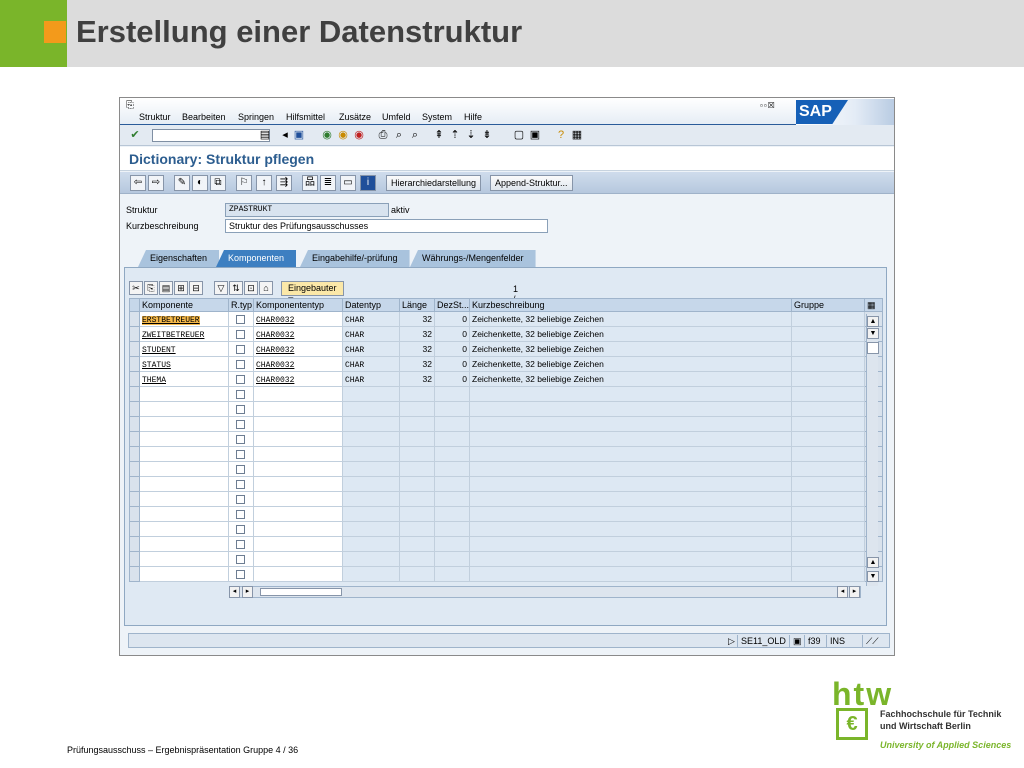 Image resolution: width=1024 pixels, height=768 pixels. What do you see at coordinates (873, 576) in the screenshot?
I see `scroll-page-down-icon: ▼` at bounding box center [873, 576].